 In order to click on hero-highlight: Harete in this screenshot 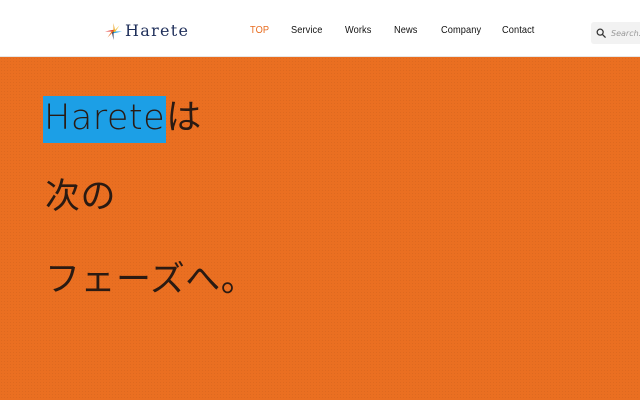, I will do `click(105, 119)`.